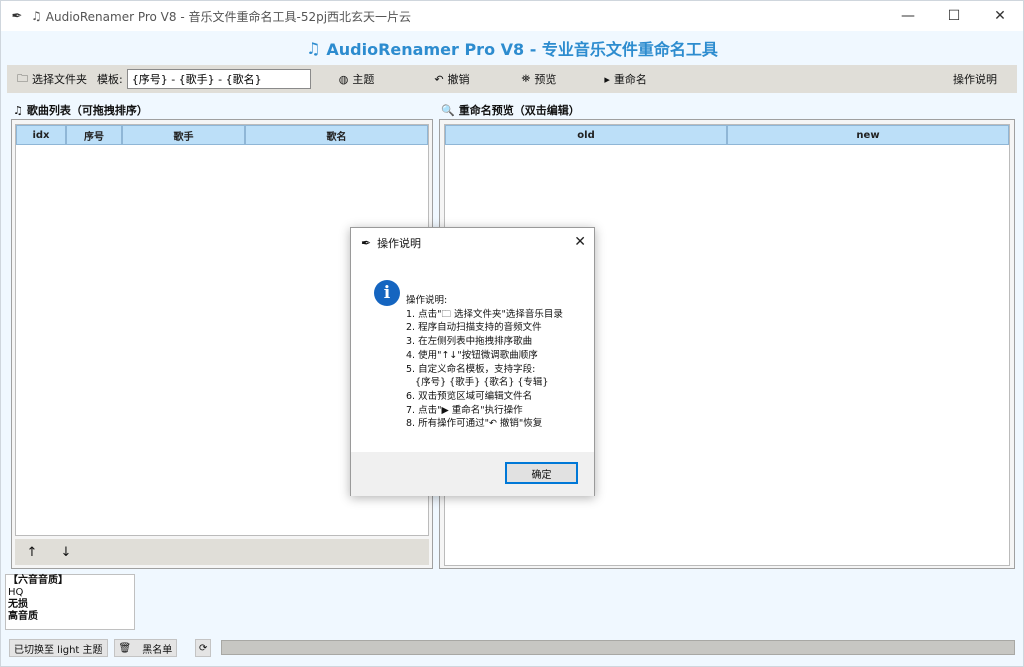 This screenshot has width=1024, height=667. Describe the element at coordinates (222, 552) in the screenshot. I see `reorder-bar: ↑ ↓` at that location.